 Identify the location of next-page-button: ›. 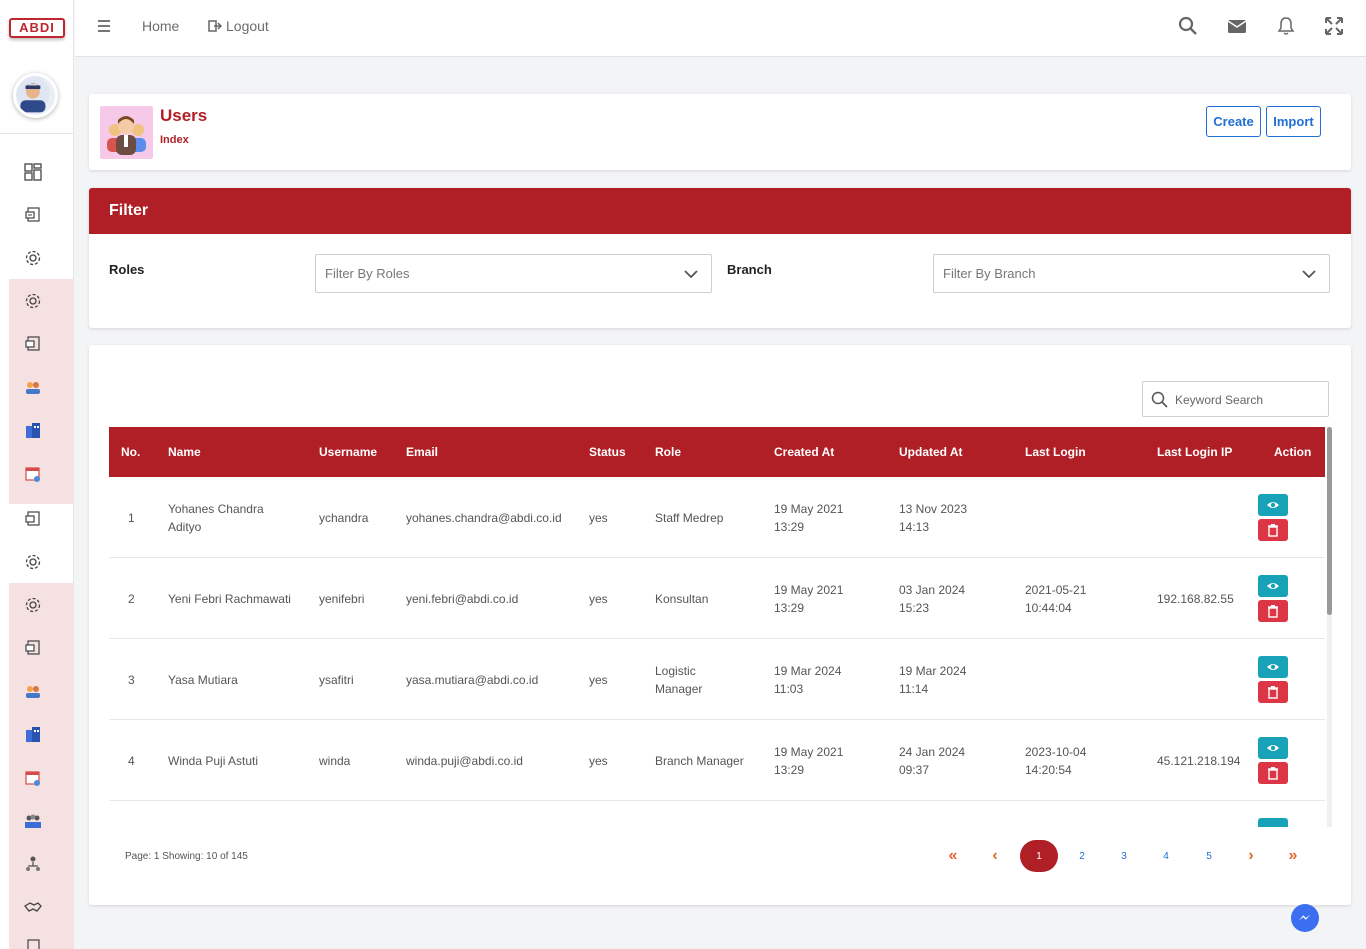
(1251, 856).